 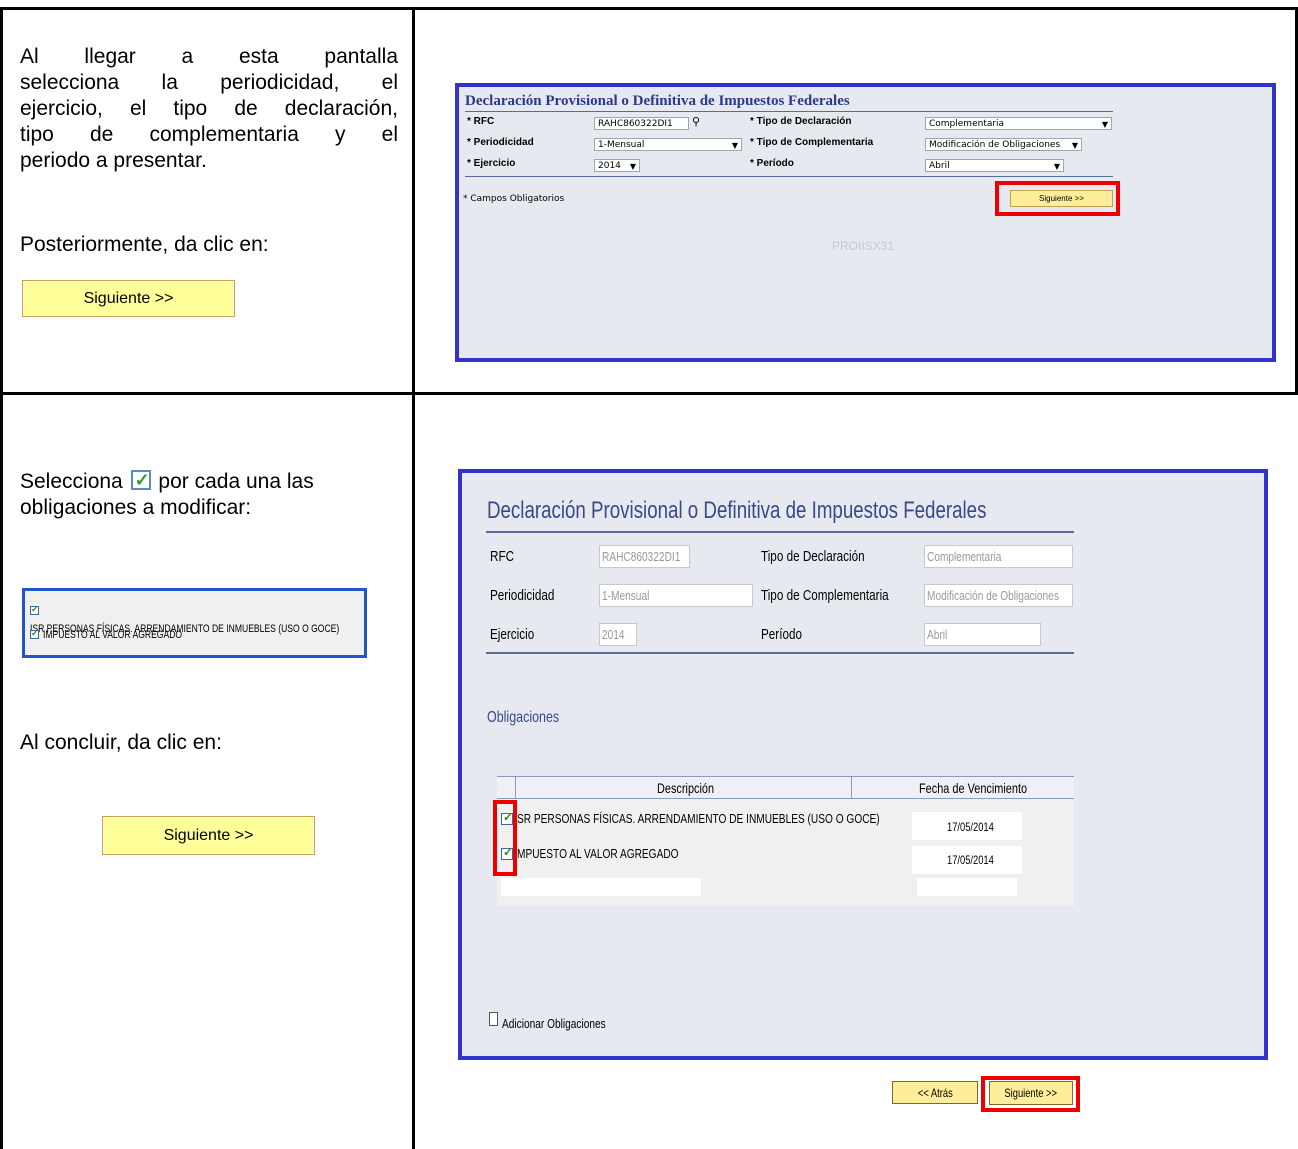 I want to click on tipo-complementaria-select: Modificación de Obligaciones ▼, so click(x=1003, y=144).